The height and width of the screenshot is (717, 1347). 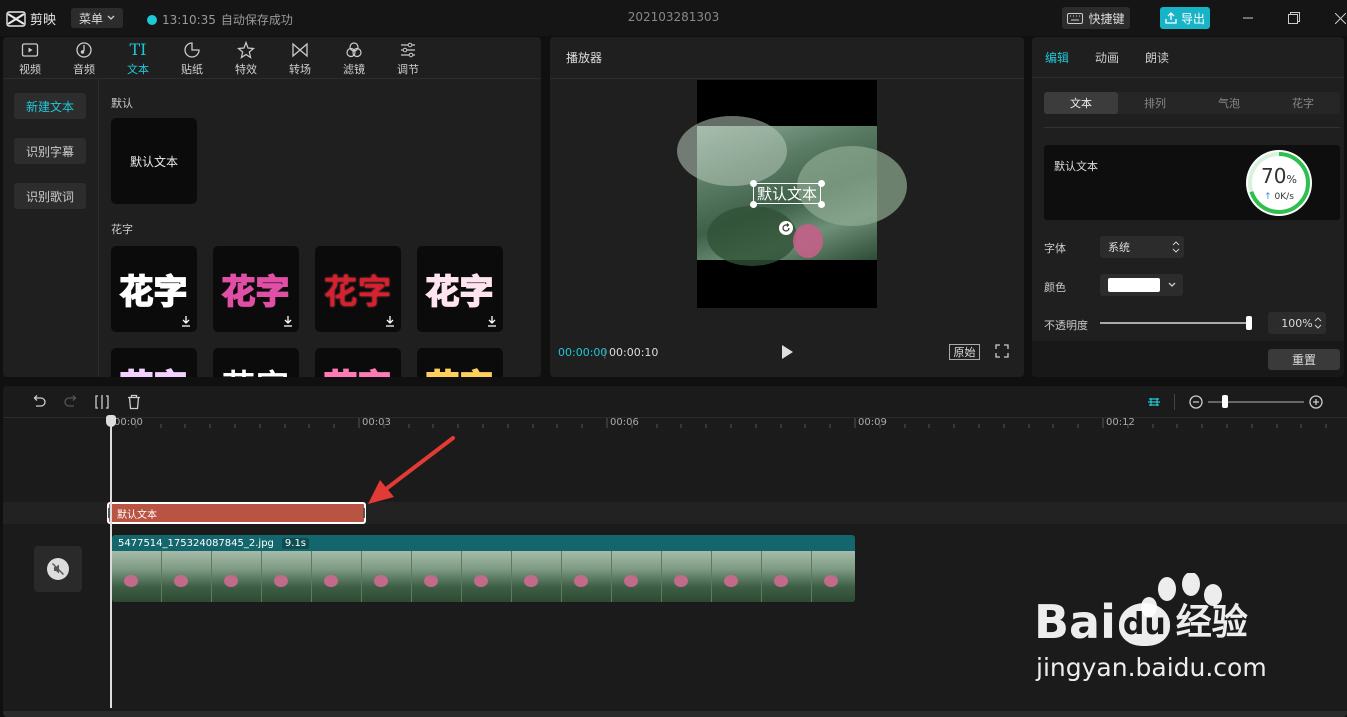 What do you see at coordinates (50, 151) in the screenshot?
I see `recognize-subtitles-button: 识别字幕` at bounding box center [50, 151].